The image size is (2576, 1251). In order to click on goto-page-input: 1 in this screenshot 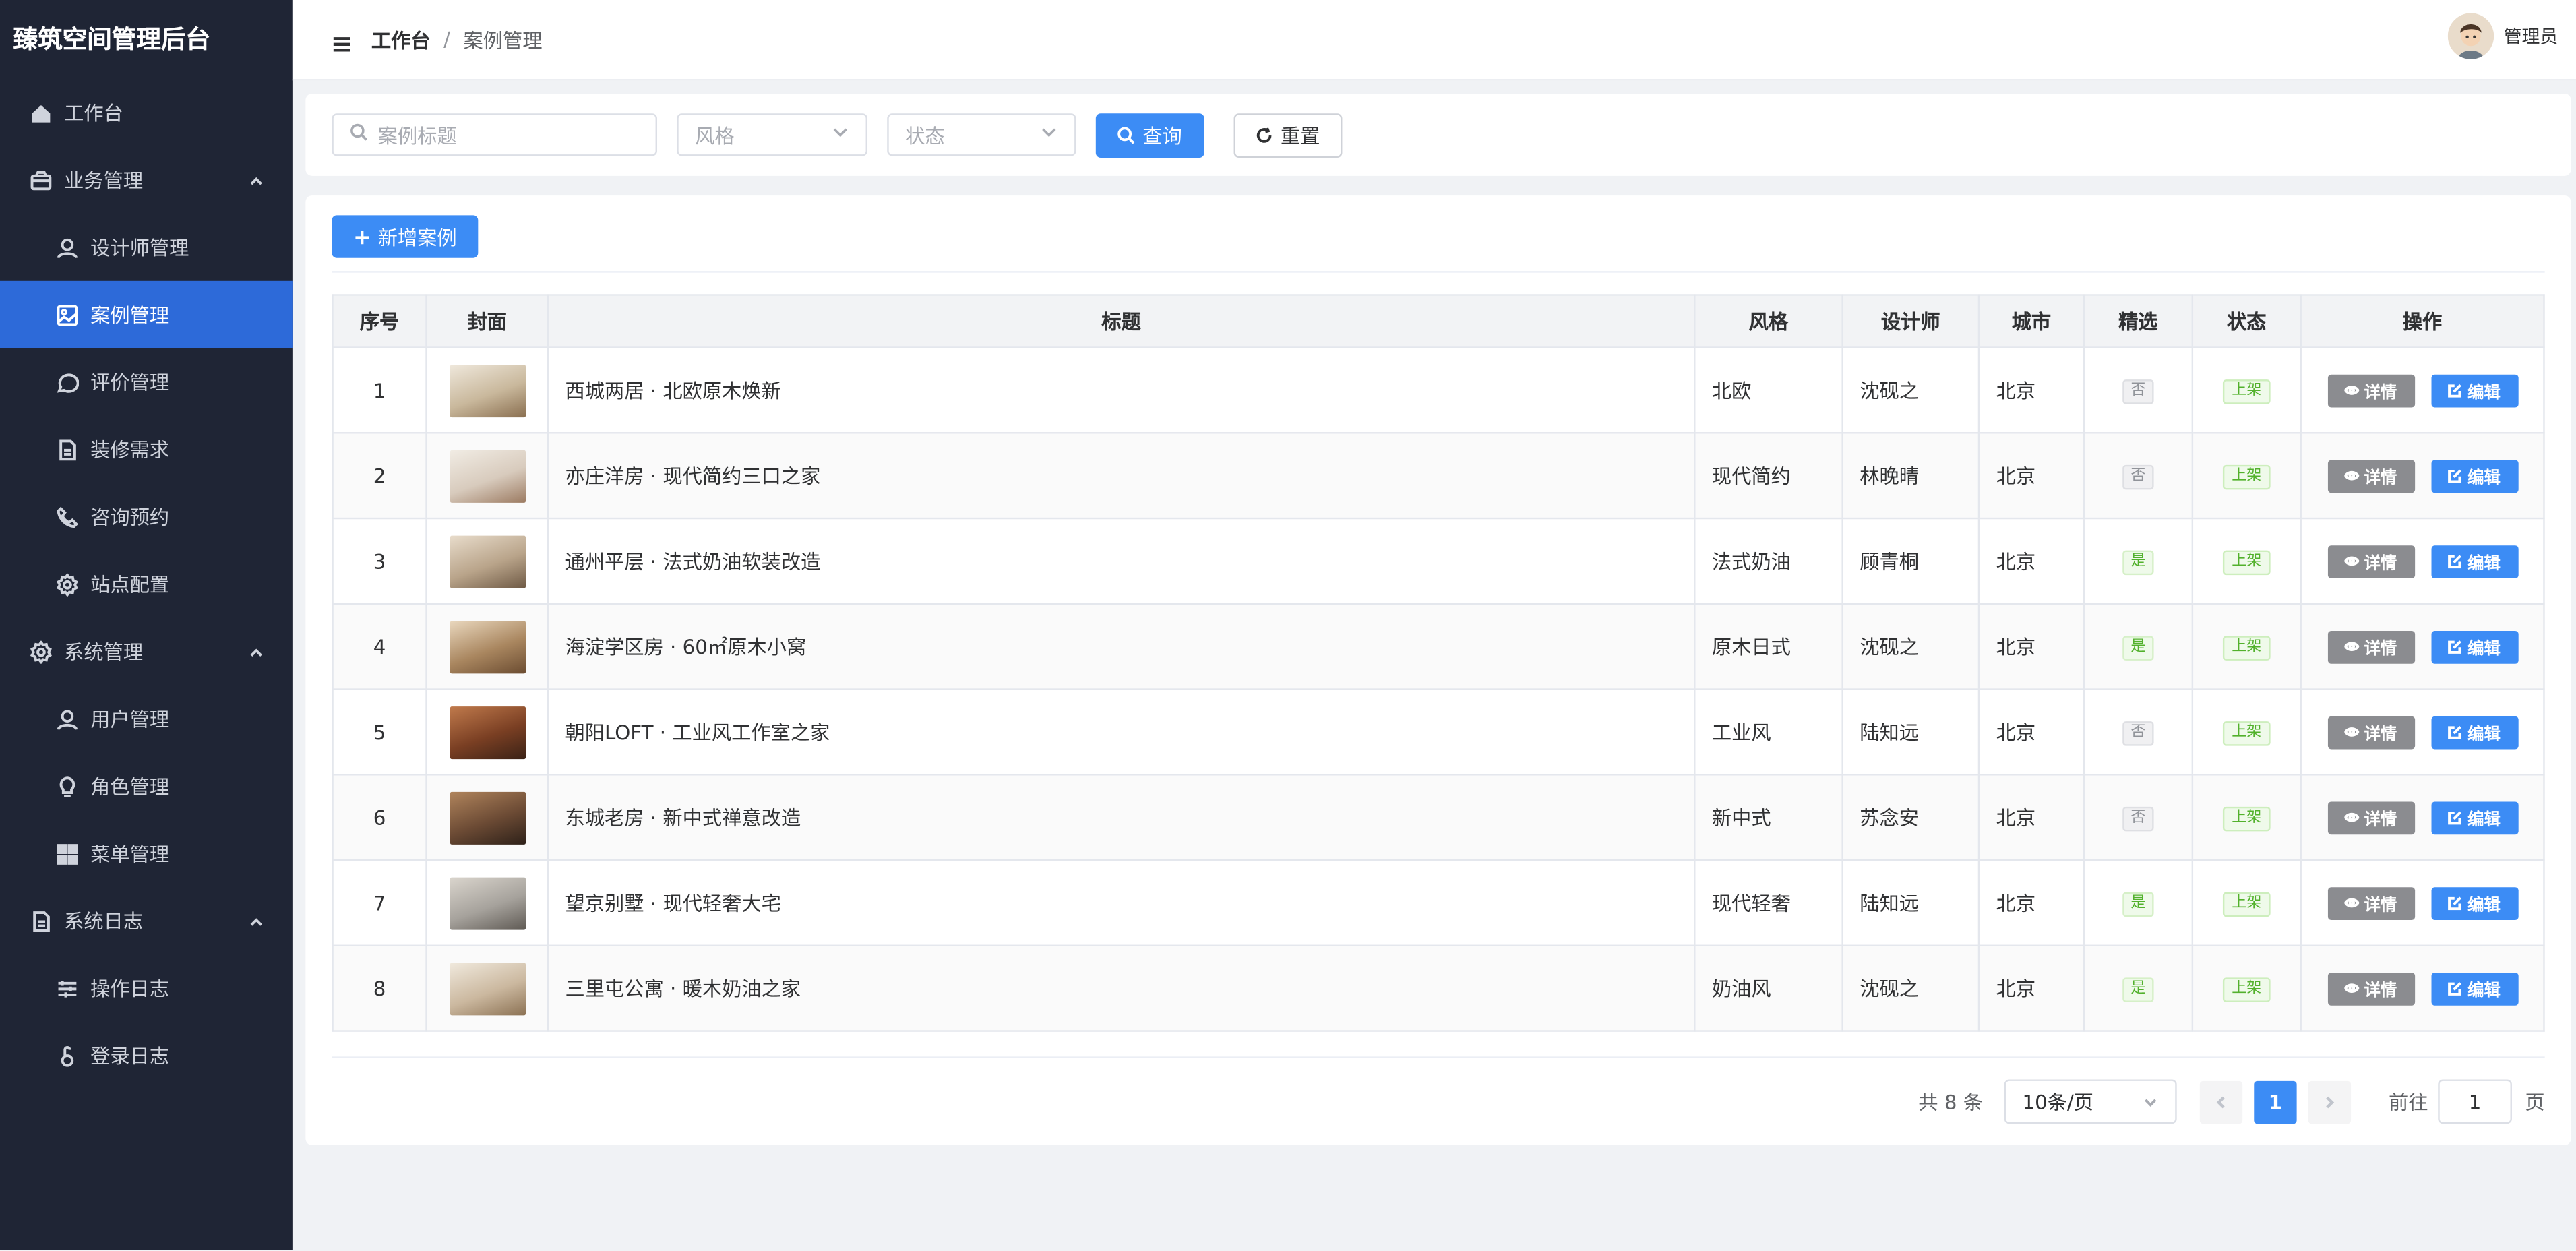, I will do `click(2475, 1101)`.